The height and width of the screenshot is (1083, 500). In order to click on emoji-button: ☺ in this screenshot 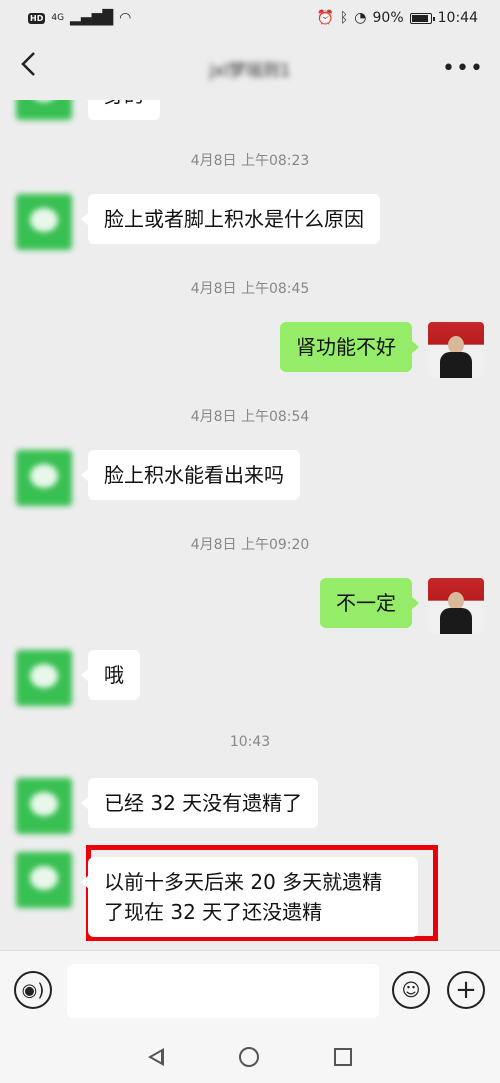, I will do `click(411, 990)`.